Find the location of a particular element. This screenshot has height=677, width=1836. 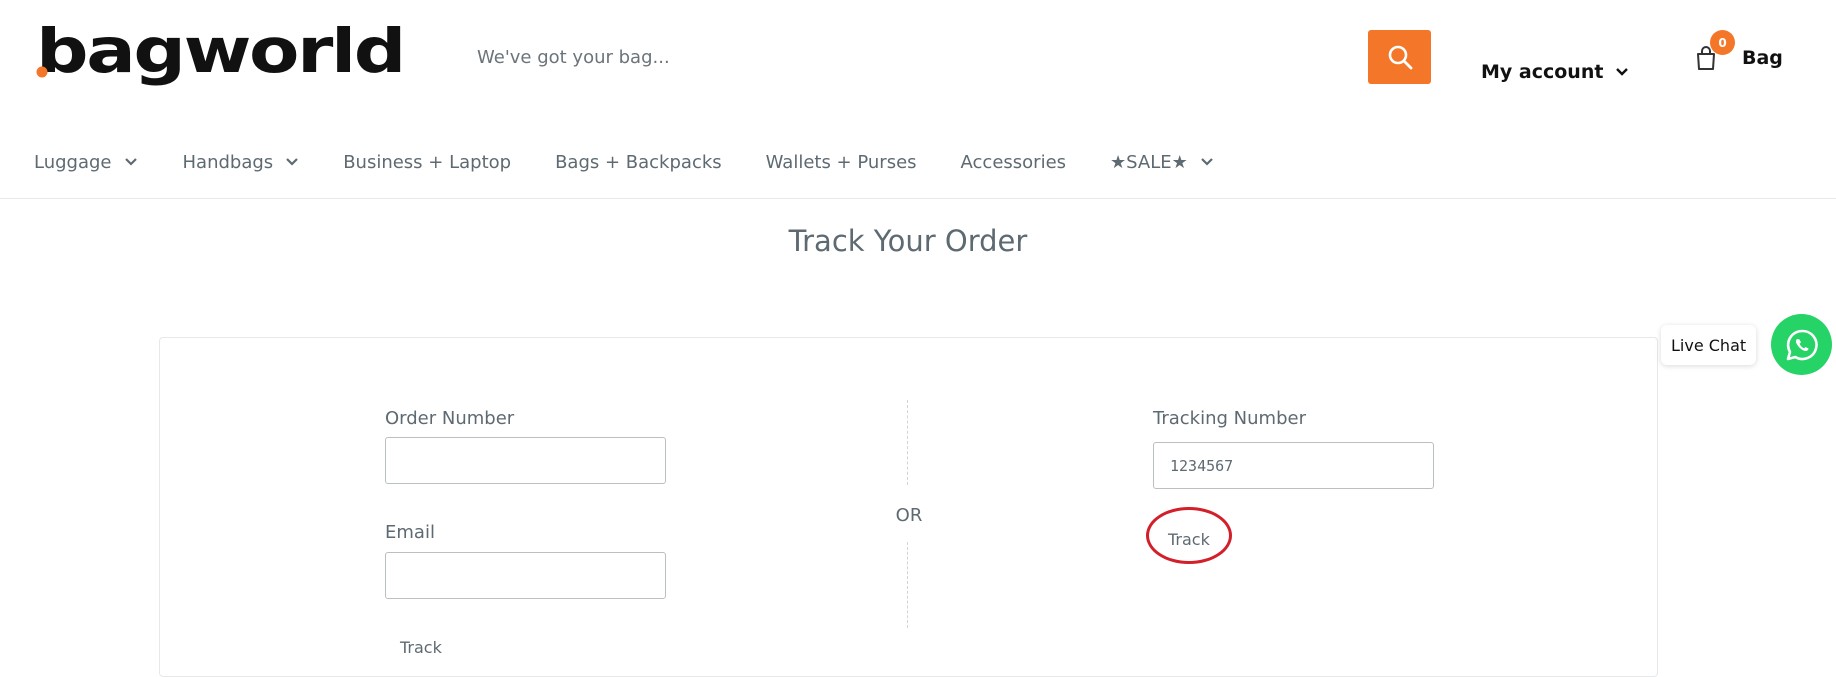

email-field is located at coordinates (525, 575).